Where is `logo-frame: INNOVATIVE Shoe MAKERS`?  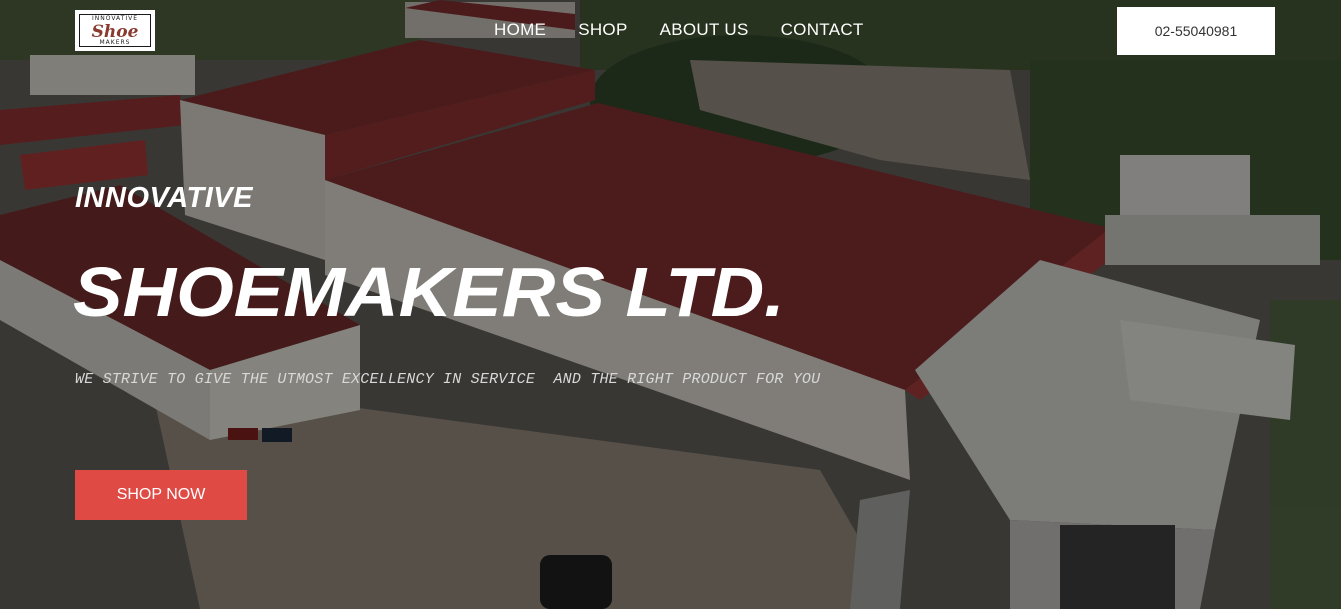 logo-frame: INNOVATIVE Shoe MAKERS is located at coordinates (115, 30).